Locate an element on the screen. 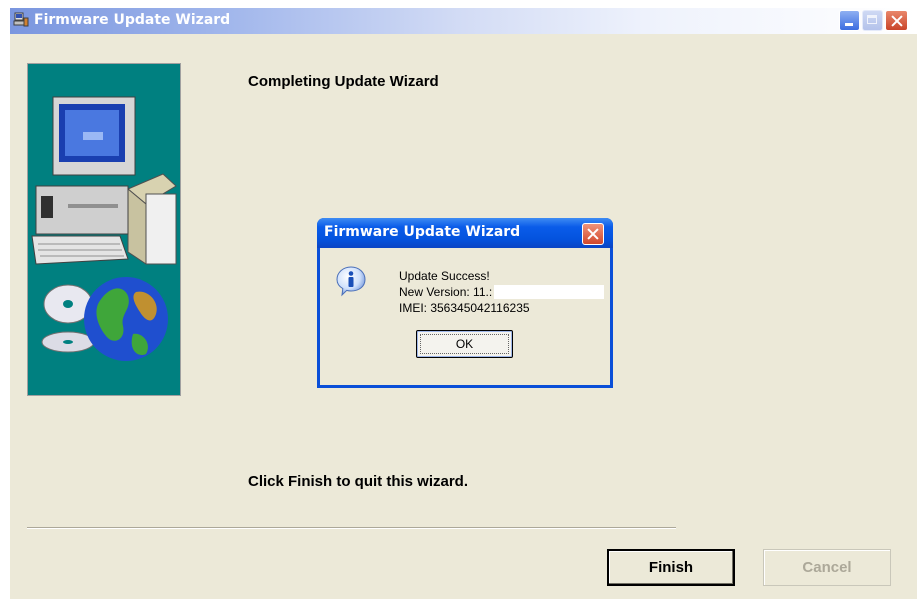 The height and width of the screenshot is (599, 917). computer-globe-illustration is located at coordinates (104, 228).